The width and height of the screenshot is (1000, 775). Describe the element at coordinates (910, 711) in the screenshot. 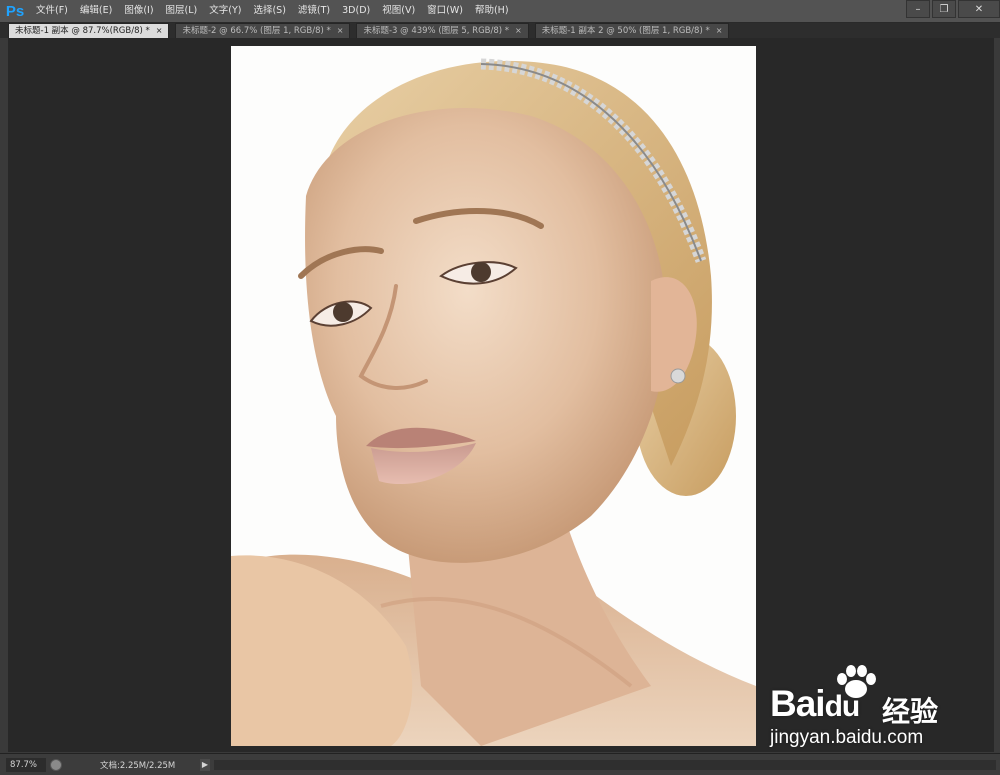

I see `jingyan-text: 经验` at that location.